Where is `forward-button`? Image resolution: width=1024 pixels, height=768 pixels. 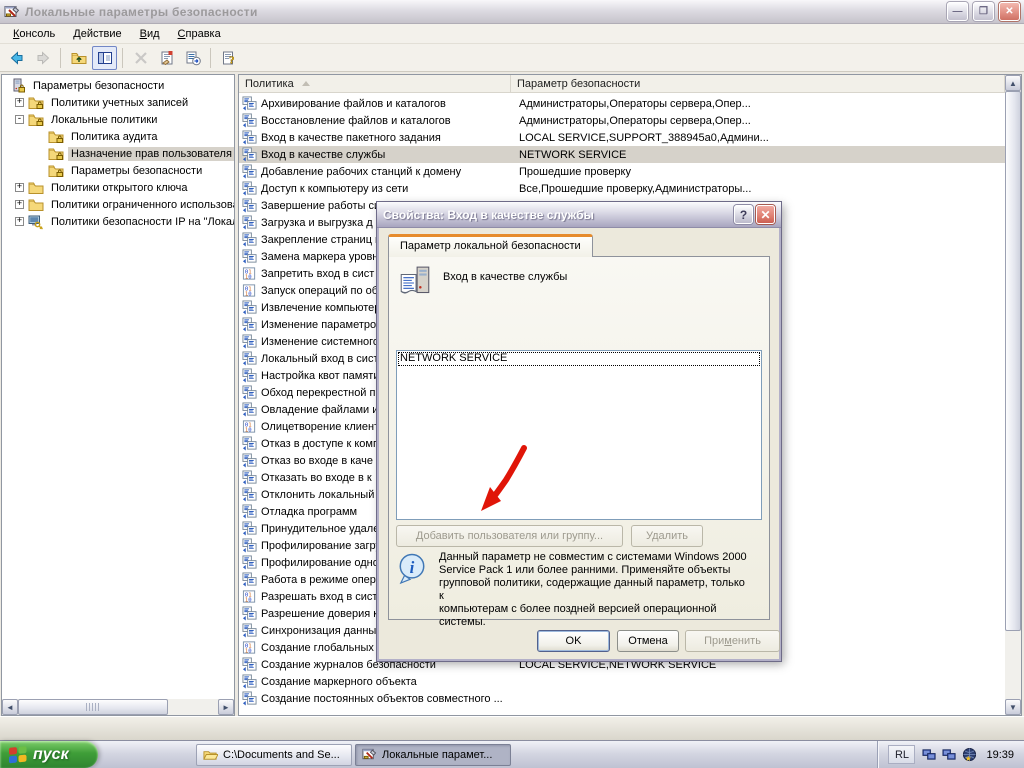
forward-button is located at coordinates (42, 58).